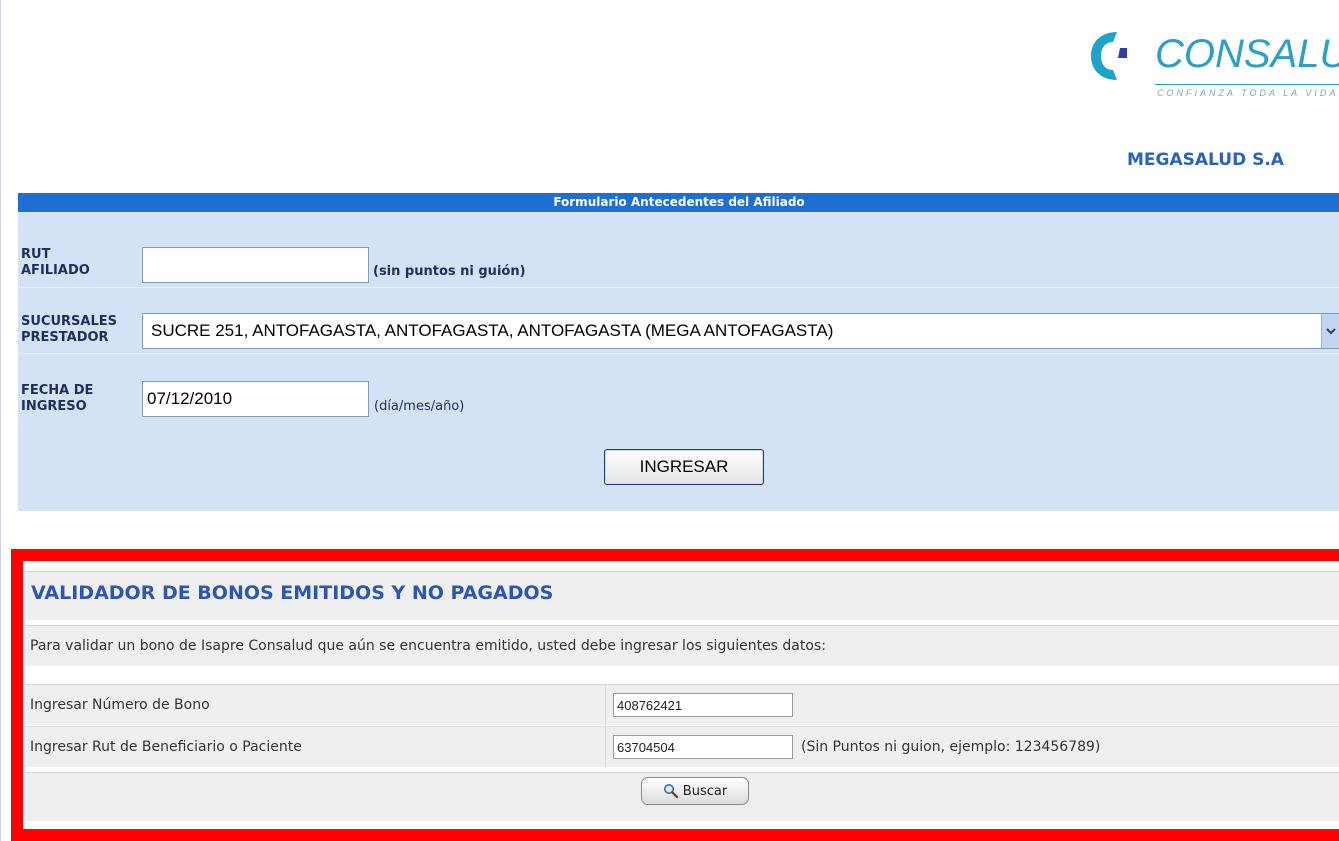  I want to click on rut-input, so click(255, 265).